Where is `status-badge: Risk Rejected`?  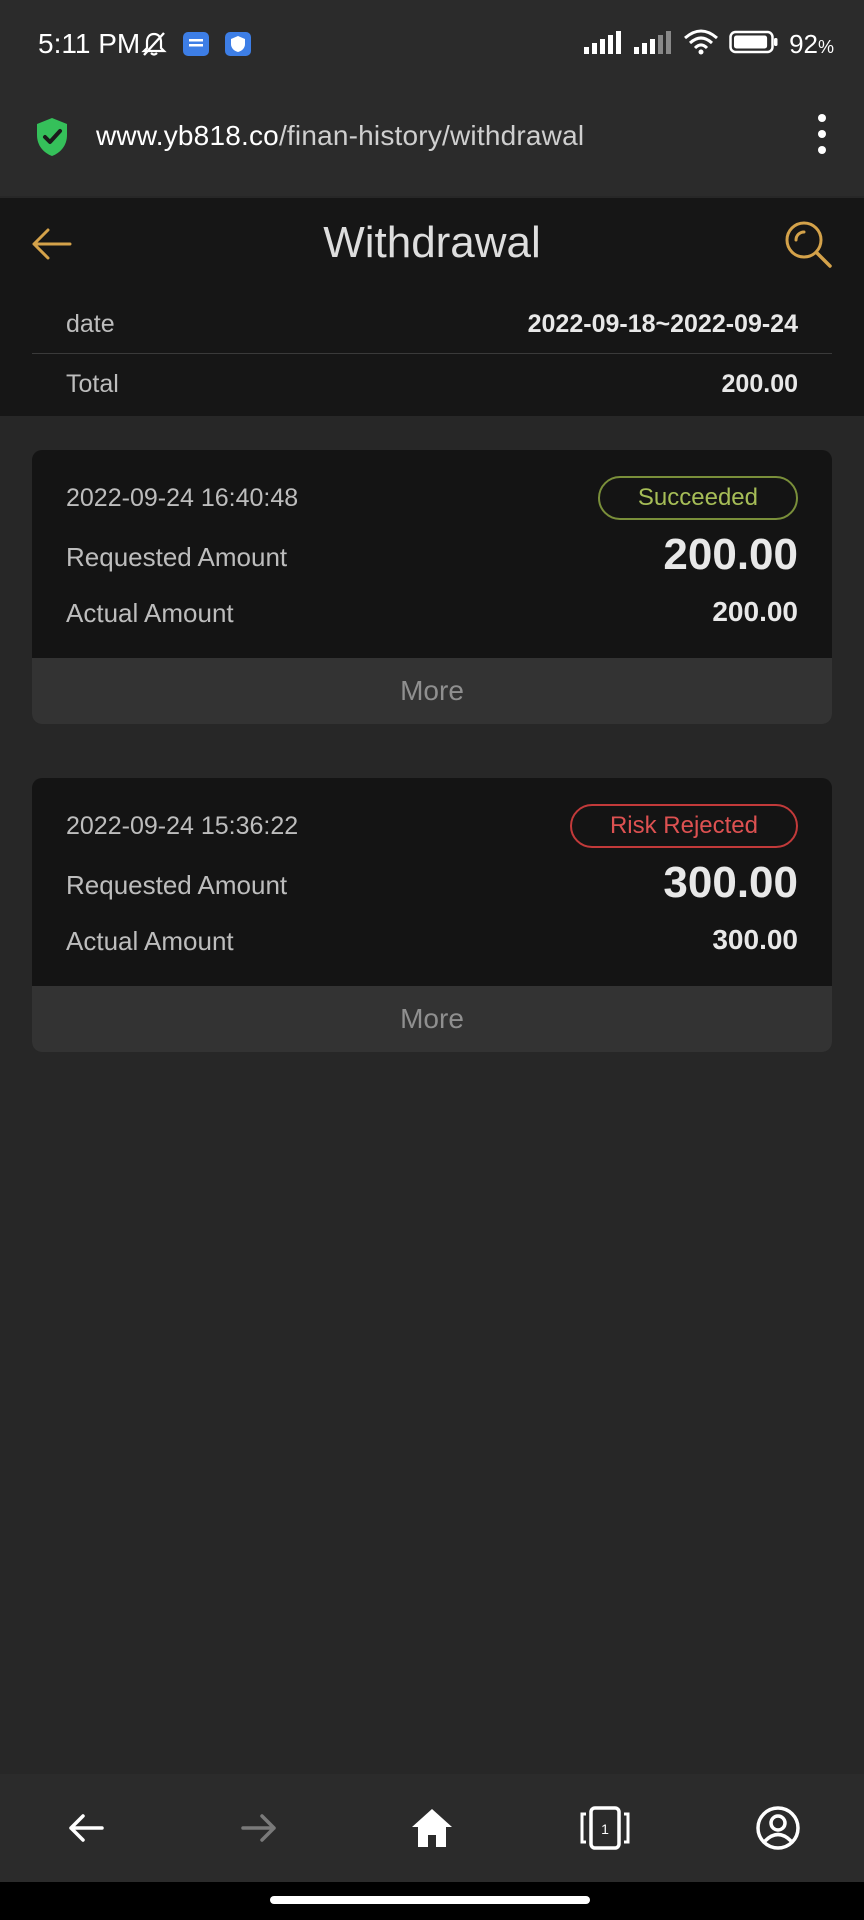 status-badge: Risk Rejected is located at coordinates (683, 826).